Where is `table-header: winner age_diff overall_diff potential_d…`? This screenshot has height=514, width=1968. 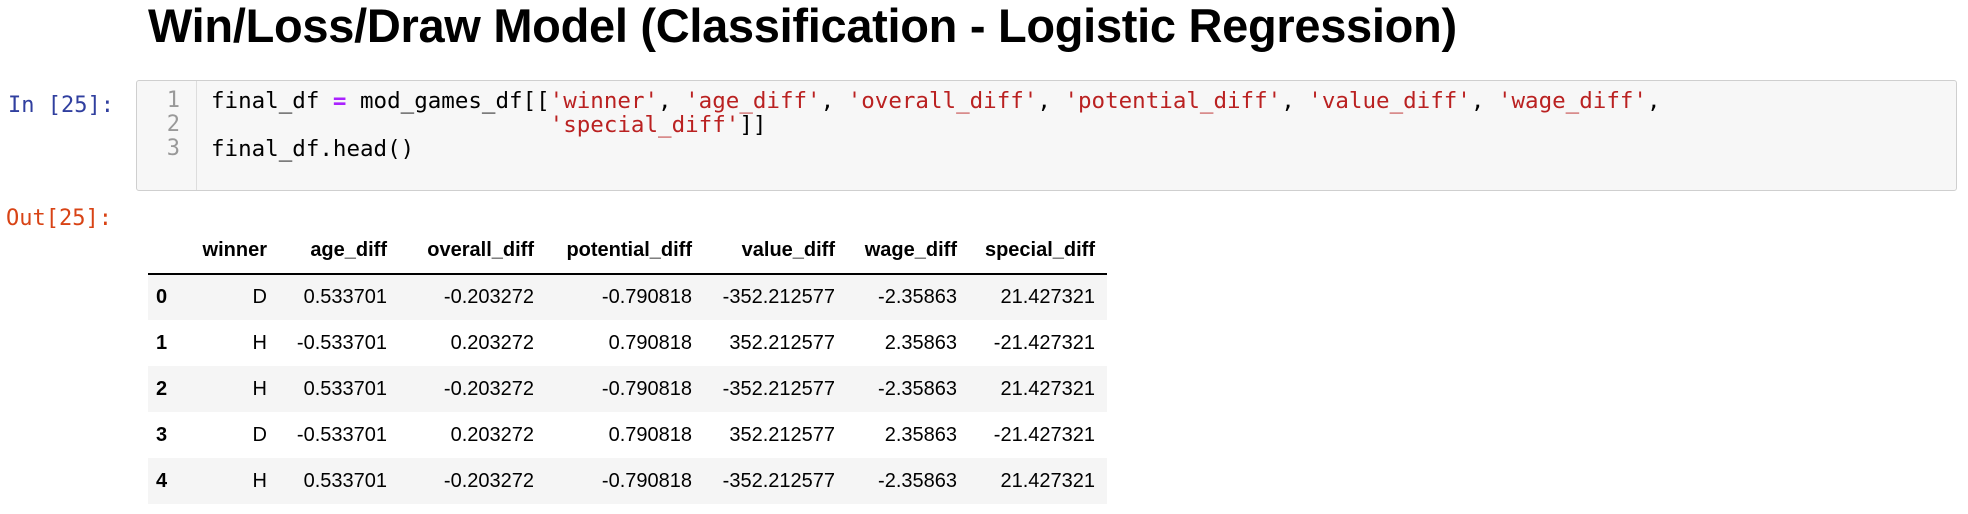 table-header: winner age_diff overall_diff potential_d… is located at coordinates (627, 251).